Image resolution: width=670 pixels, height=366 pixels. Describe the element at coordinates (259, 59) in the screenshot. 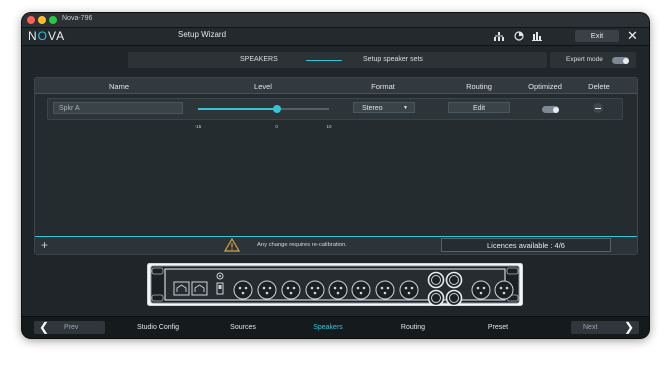

I see `step-name: SPEAKERS` at that location.